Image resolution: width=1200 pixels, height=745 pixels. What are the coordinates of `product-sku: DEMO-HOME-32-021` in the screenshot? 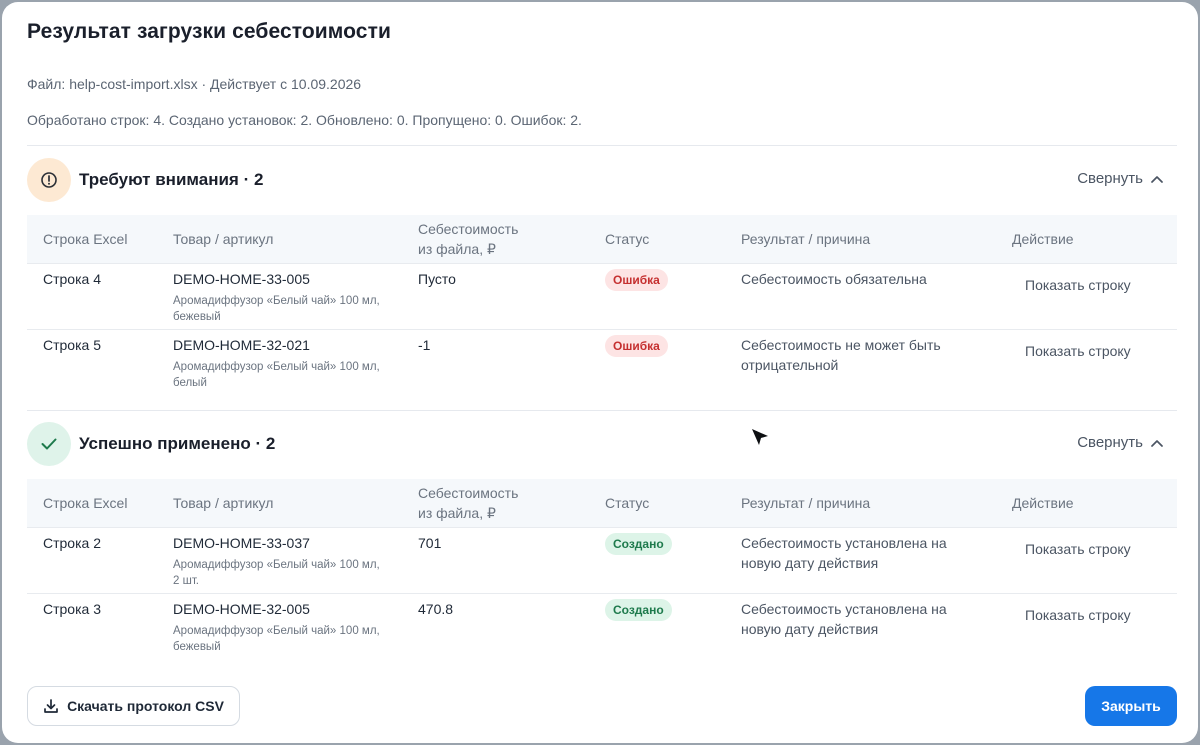 It's located at (241, 345).